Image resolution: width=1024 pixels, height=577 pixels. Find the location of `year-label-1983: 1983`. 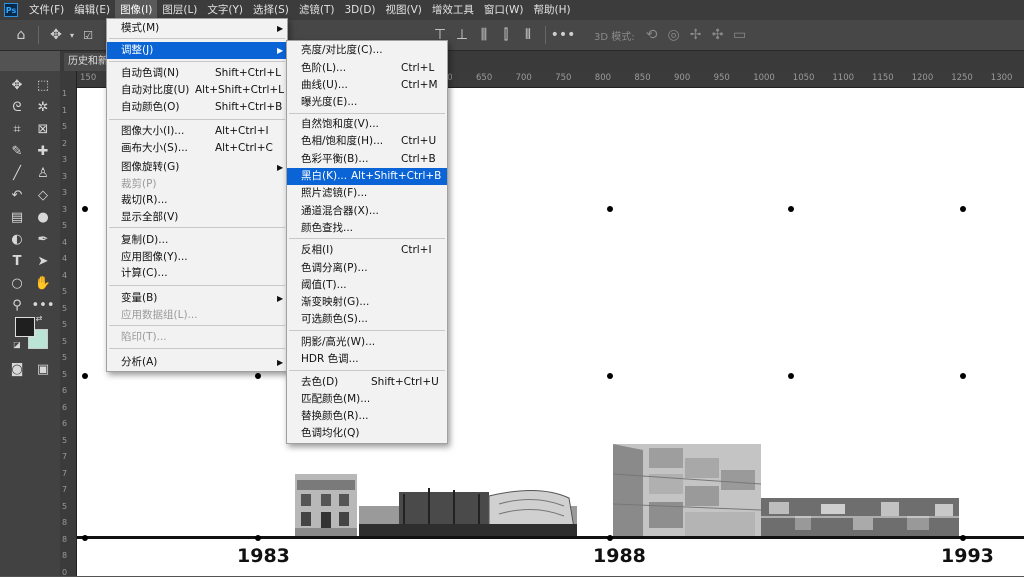

year-label-1983: 1983 is located at coordinates (263, 556).